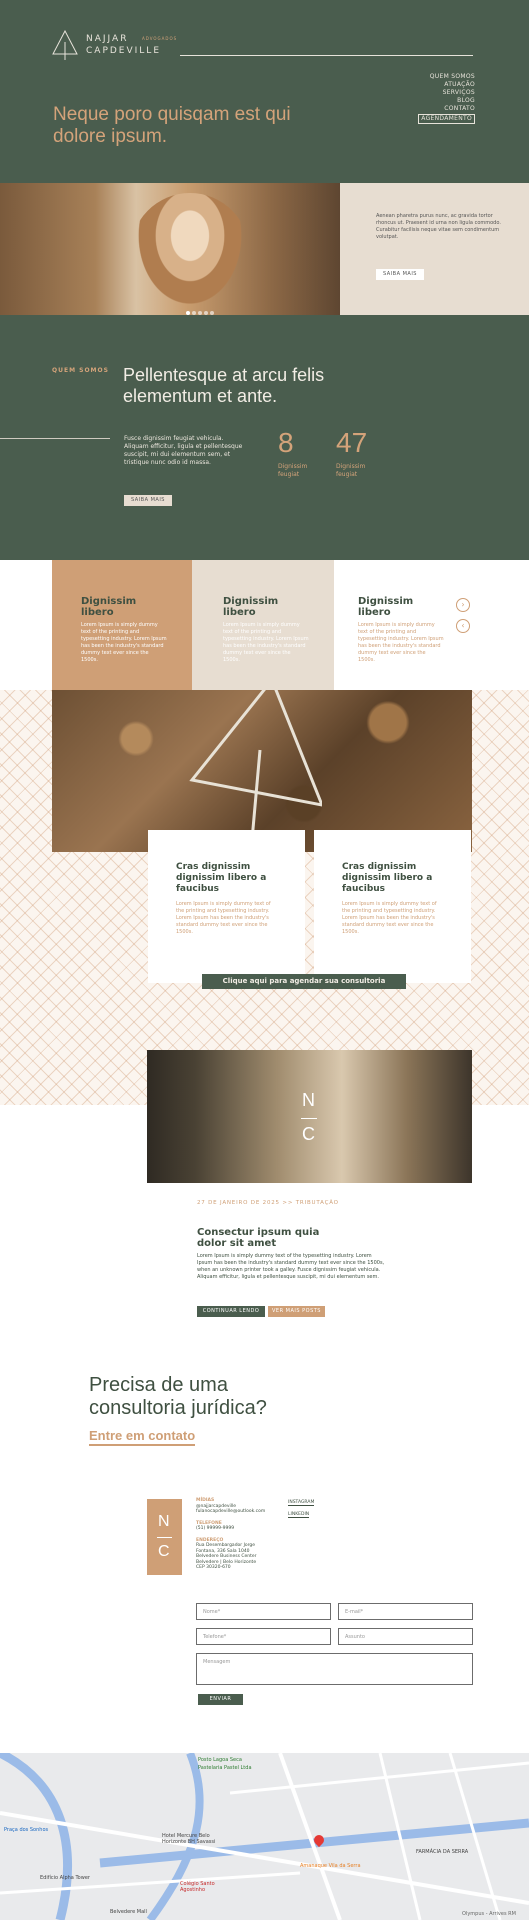 The width and height of the screenshot is (529, 1920). I want to click on brand-tagline: ADVOGADOS, so click(160, 38).